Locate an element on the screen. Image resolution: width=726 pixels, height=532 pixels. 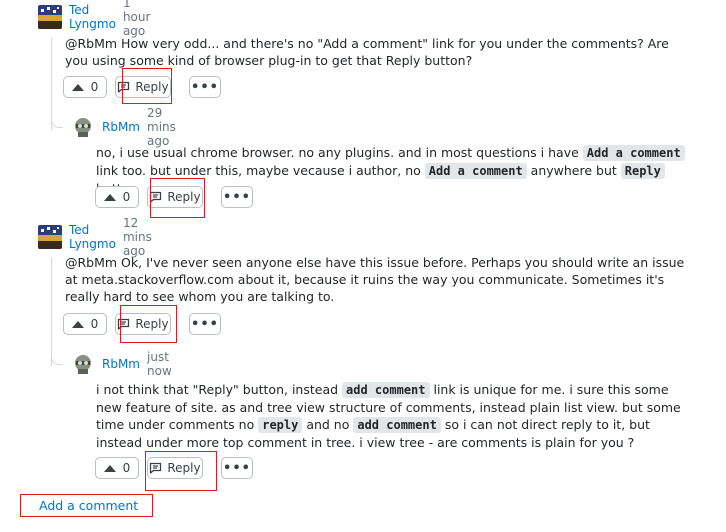
comment-time: 29 mins ago is located at coordinates (161, 127).